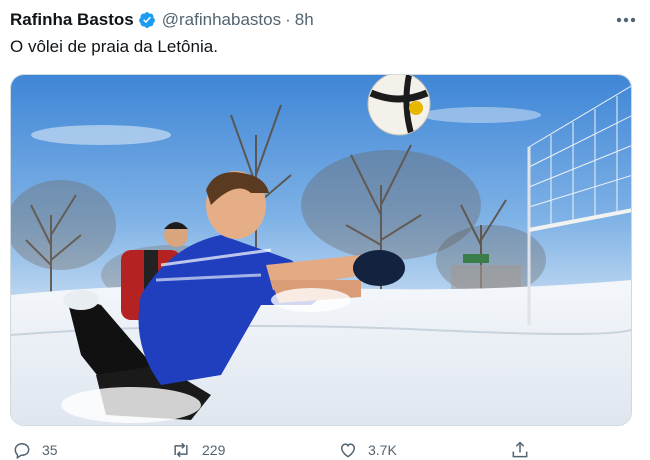  I want to click on heart-icon, so click(348, 450).